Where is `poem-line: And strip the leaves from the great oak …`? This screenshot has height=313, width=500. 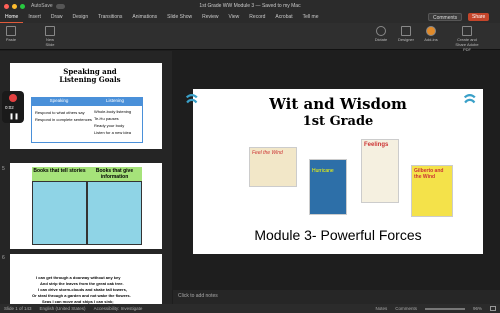
poem-line: And strip the leaves from the great oak … is located at coordinates (82, 283).